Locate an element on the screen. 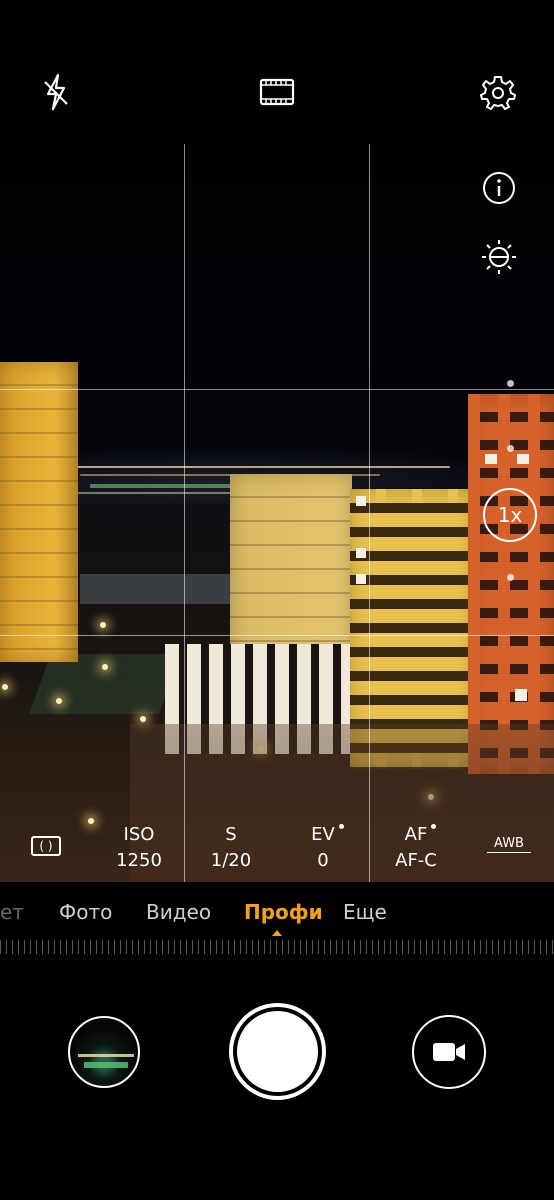 This screenshot has height=1200, width=554. flash-off-icon is located at coordinates (56, 92).